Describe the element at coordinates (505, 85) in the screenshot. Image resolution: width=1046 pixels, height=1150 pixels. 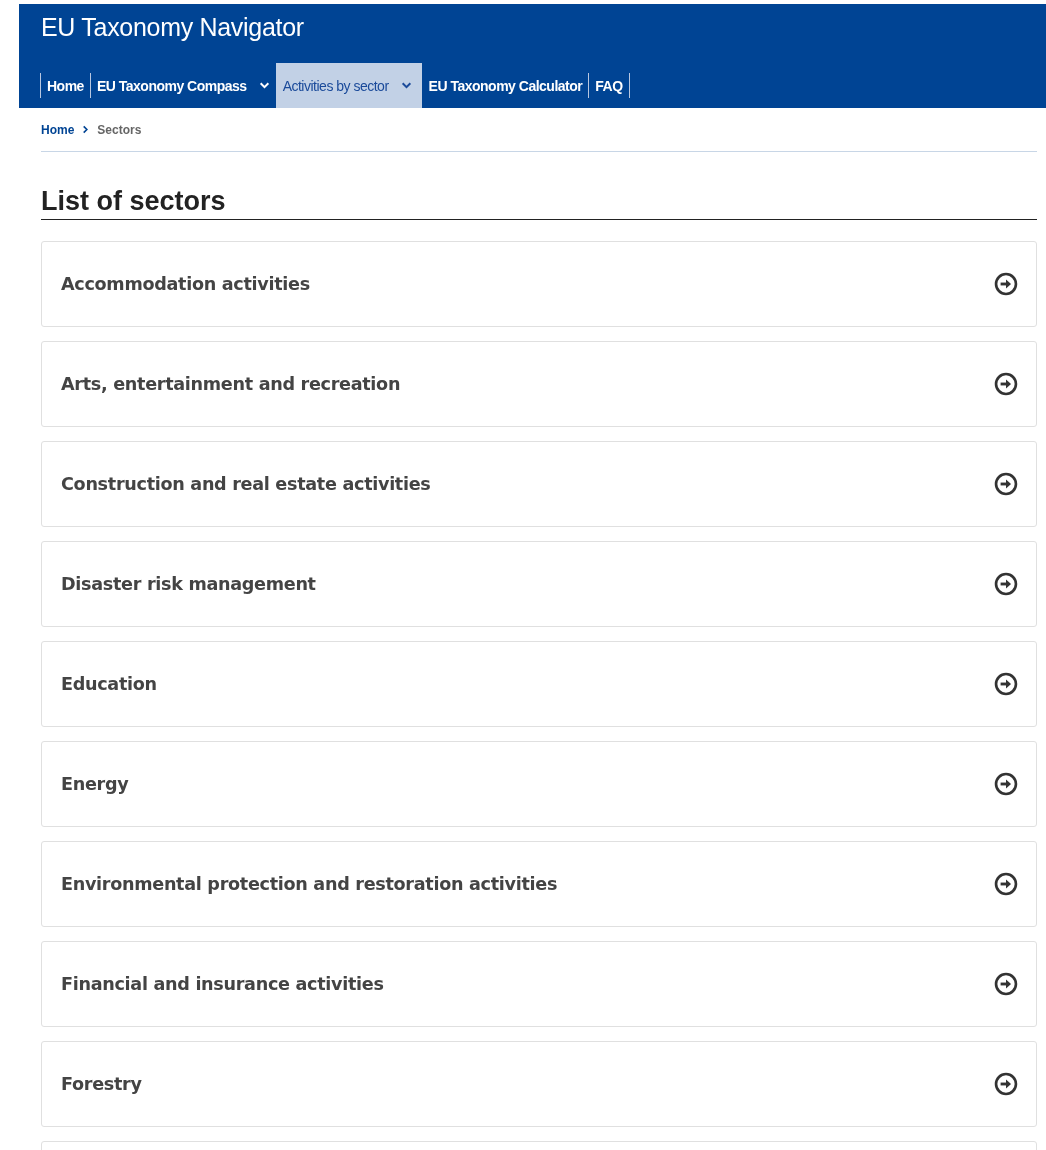
I see `nav-item: EU Taxonomy Calculator` at that location.